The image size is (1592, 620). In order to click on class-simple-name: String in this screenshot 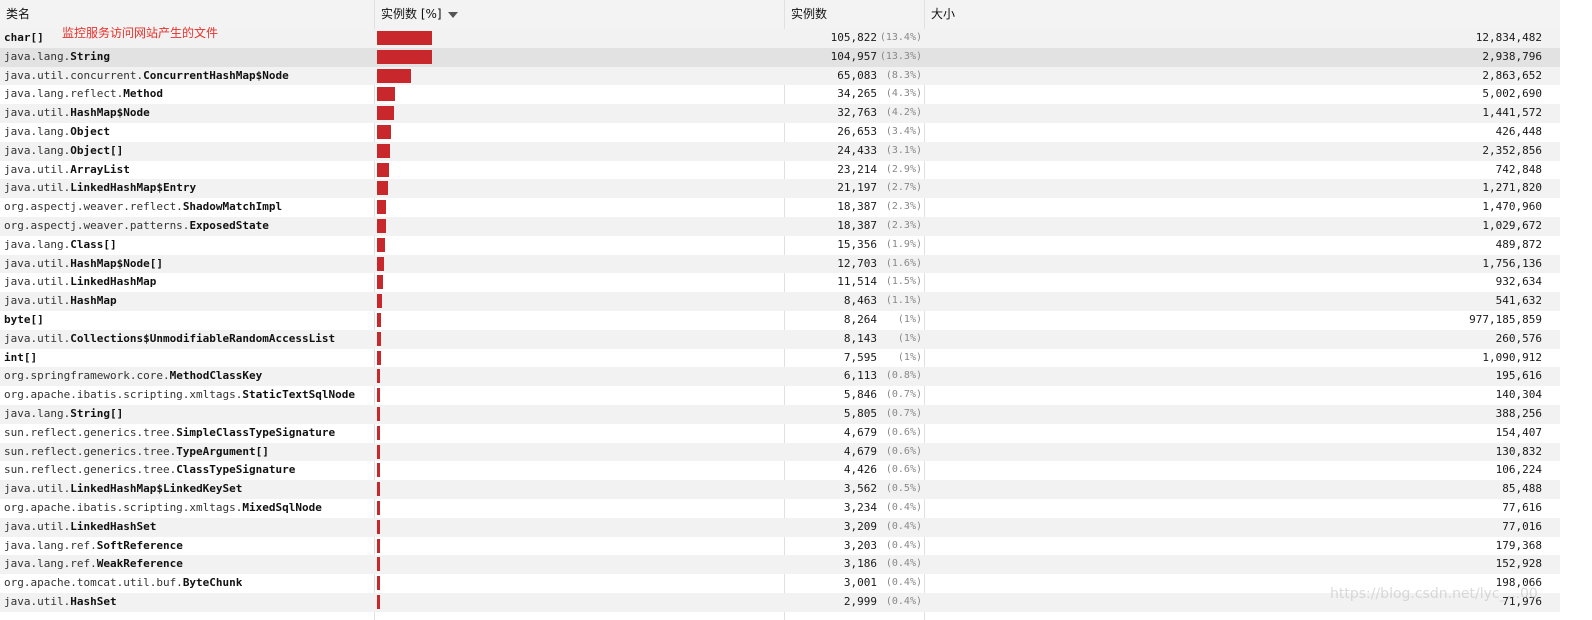, I will do `click(90, 56)`.